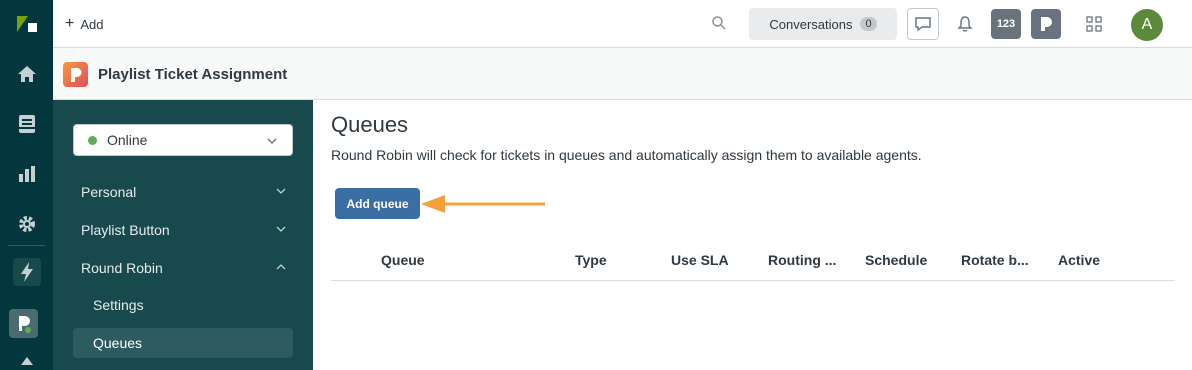 The height and width of the screenshot is (370, 1192). Describe the element at coordinates (125, 230) in the screenshot. I see `sidebar-item-label: Playlist Button` at that location.